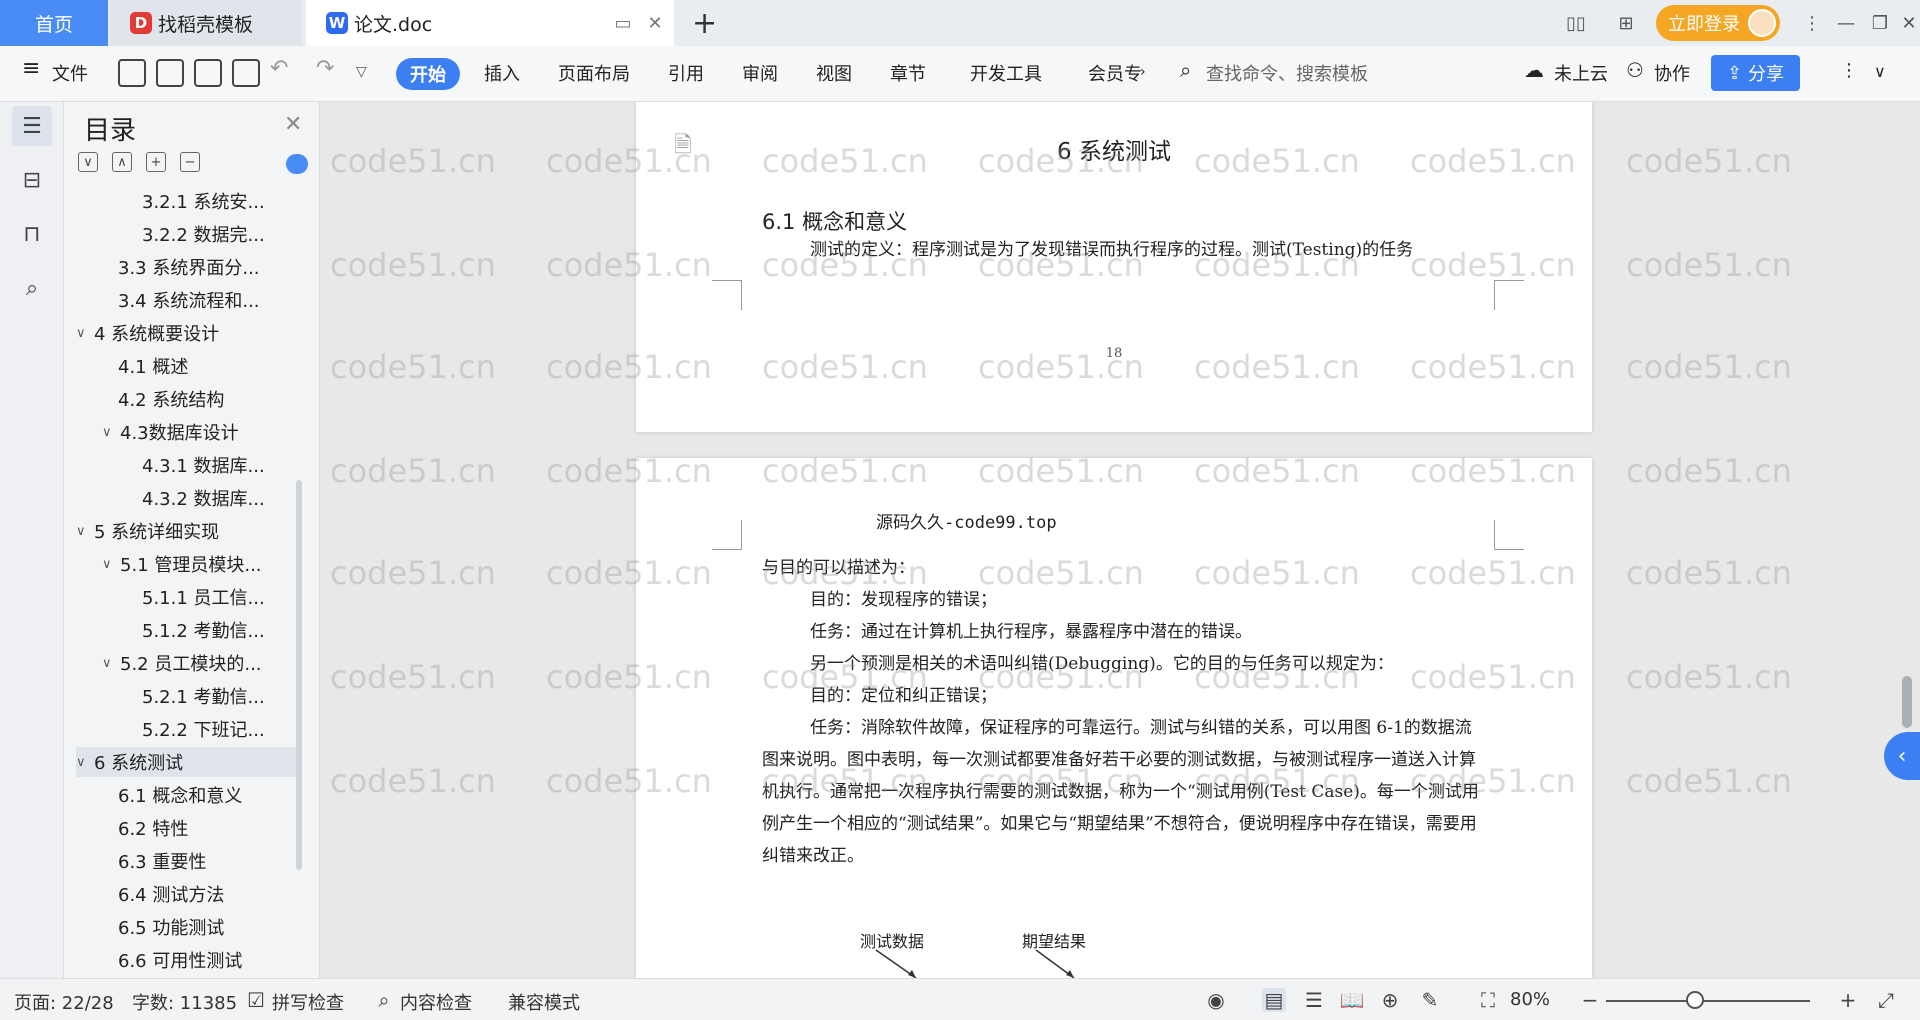  What do you see at coordinates (184, 1002) in the screenshot?
I see `word-count: 字数: 11385` at bounding box center [184, 1002].